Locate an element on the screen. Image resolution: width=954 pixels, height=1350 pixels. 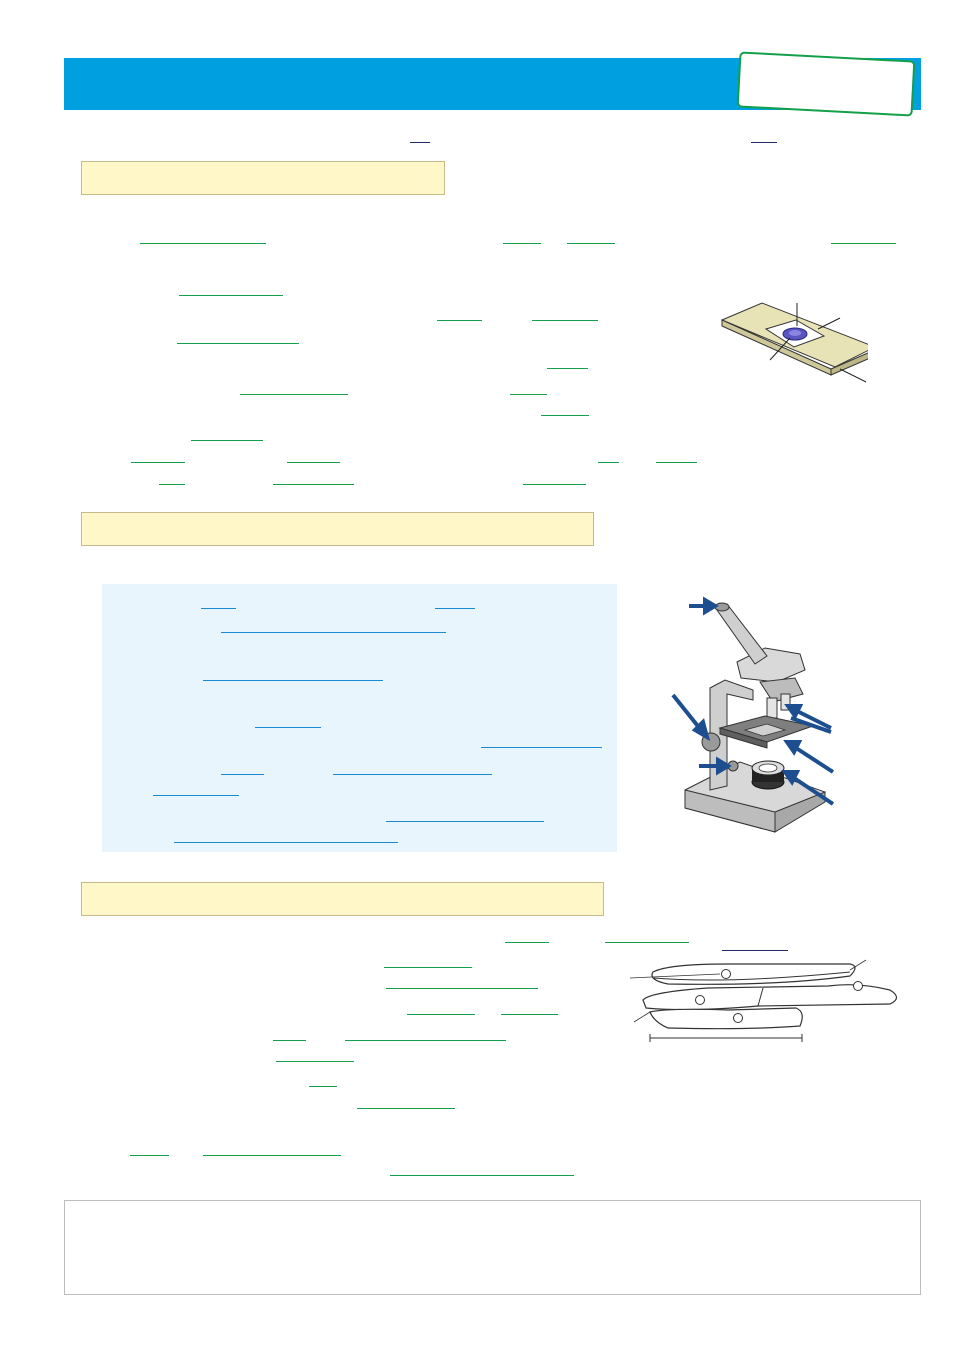
slide-illustration is located at coordinates (794, 342).